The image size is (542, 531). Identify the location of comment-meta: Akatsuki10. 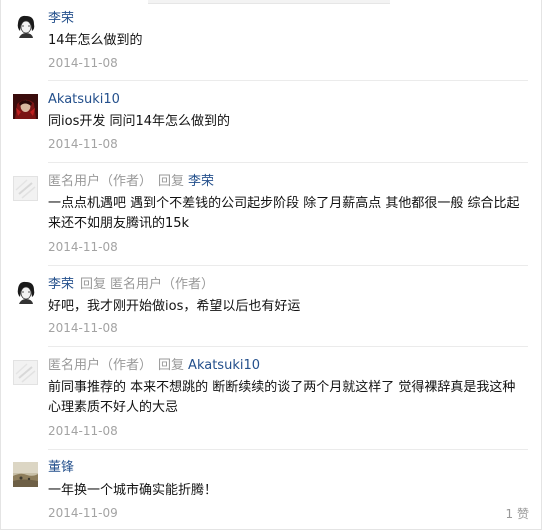
(84, 100).